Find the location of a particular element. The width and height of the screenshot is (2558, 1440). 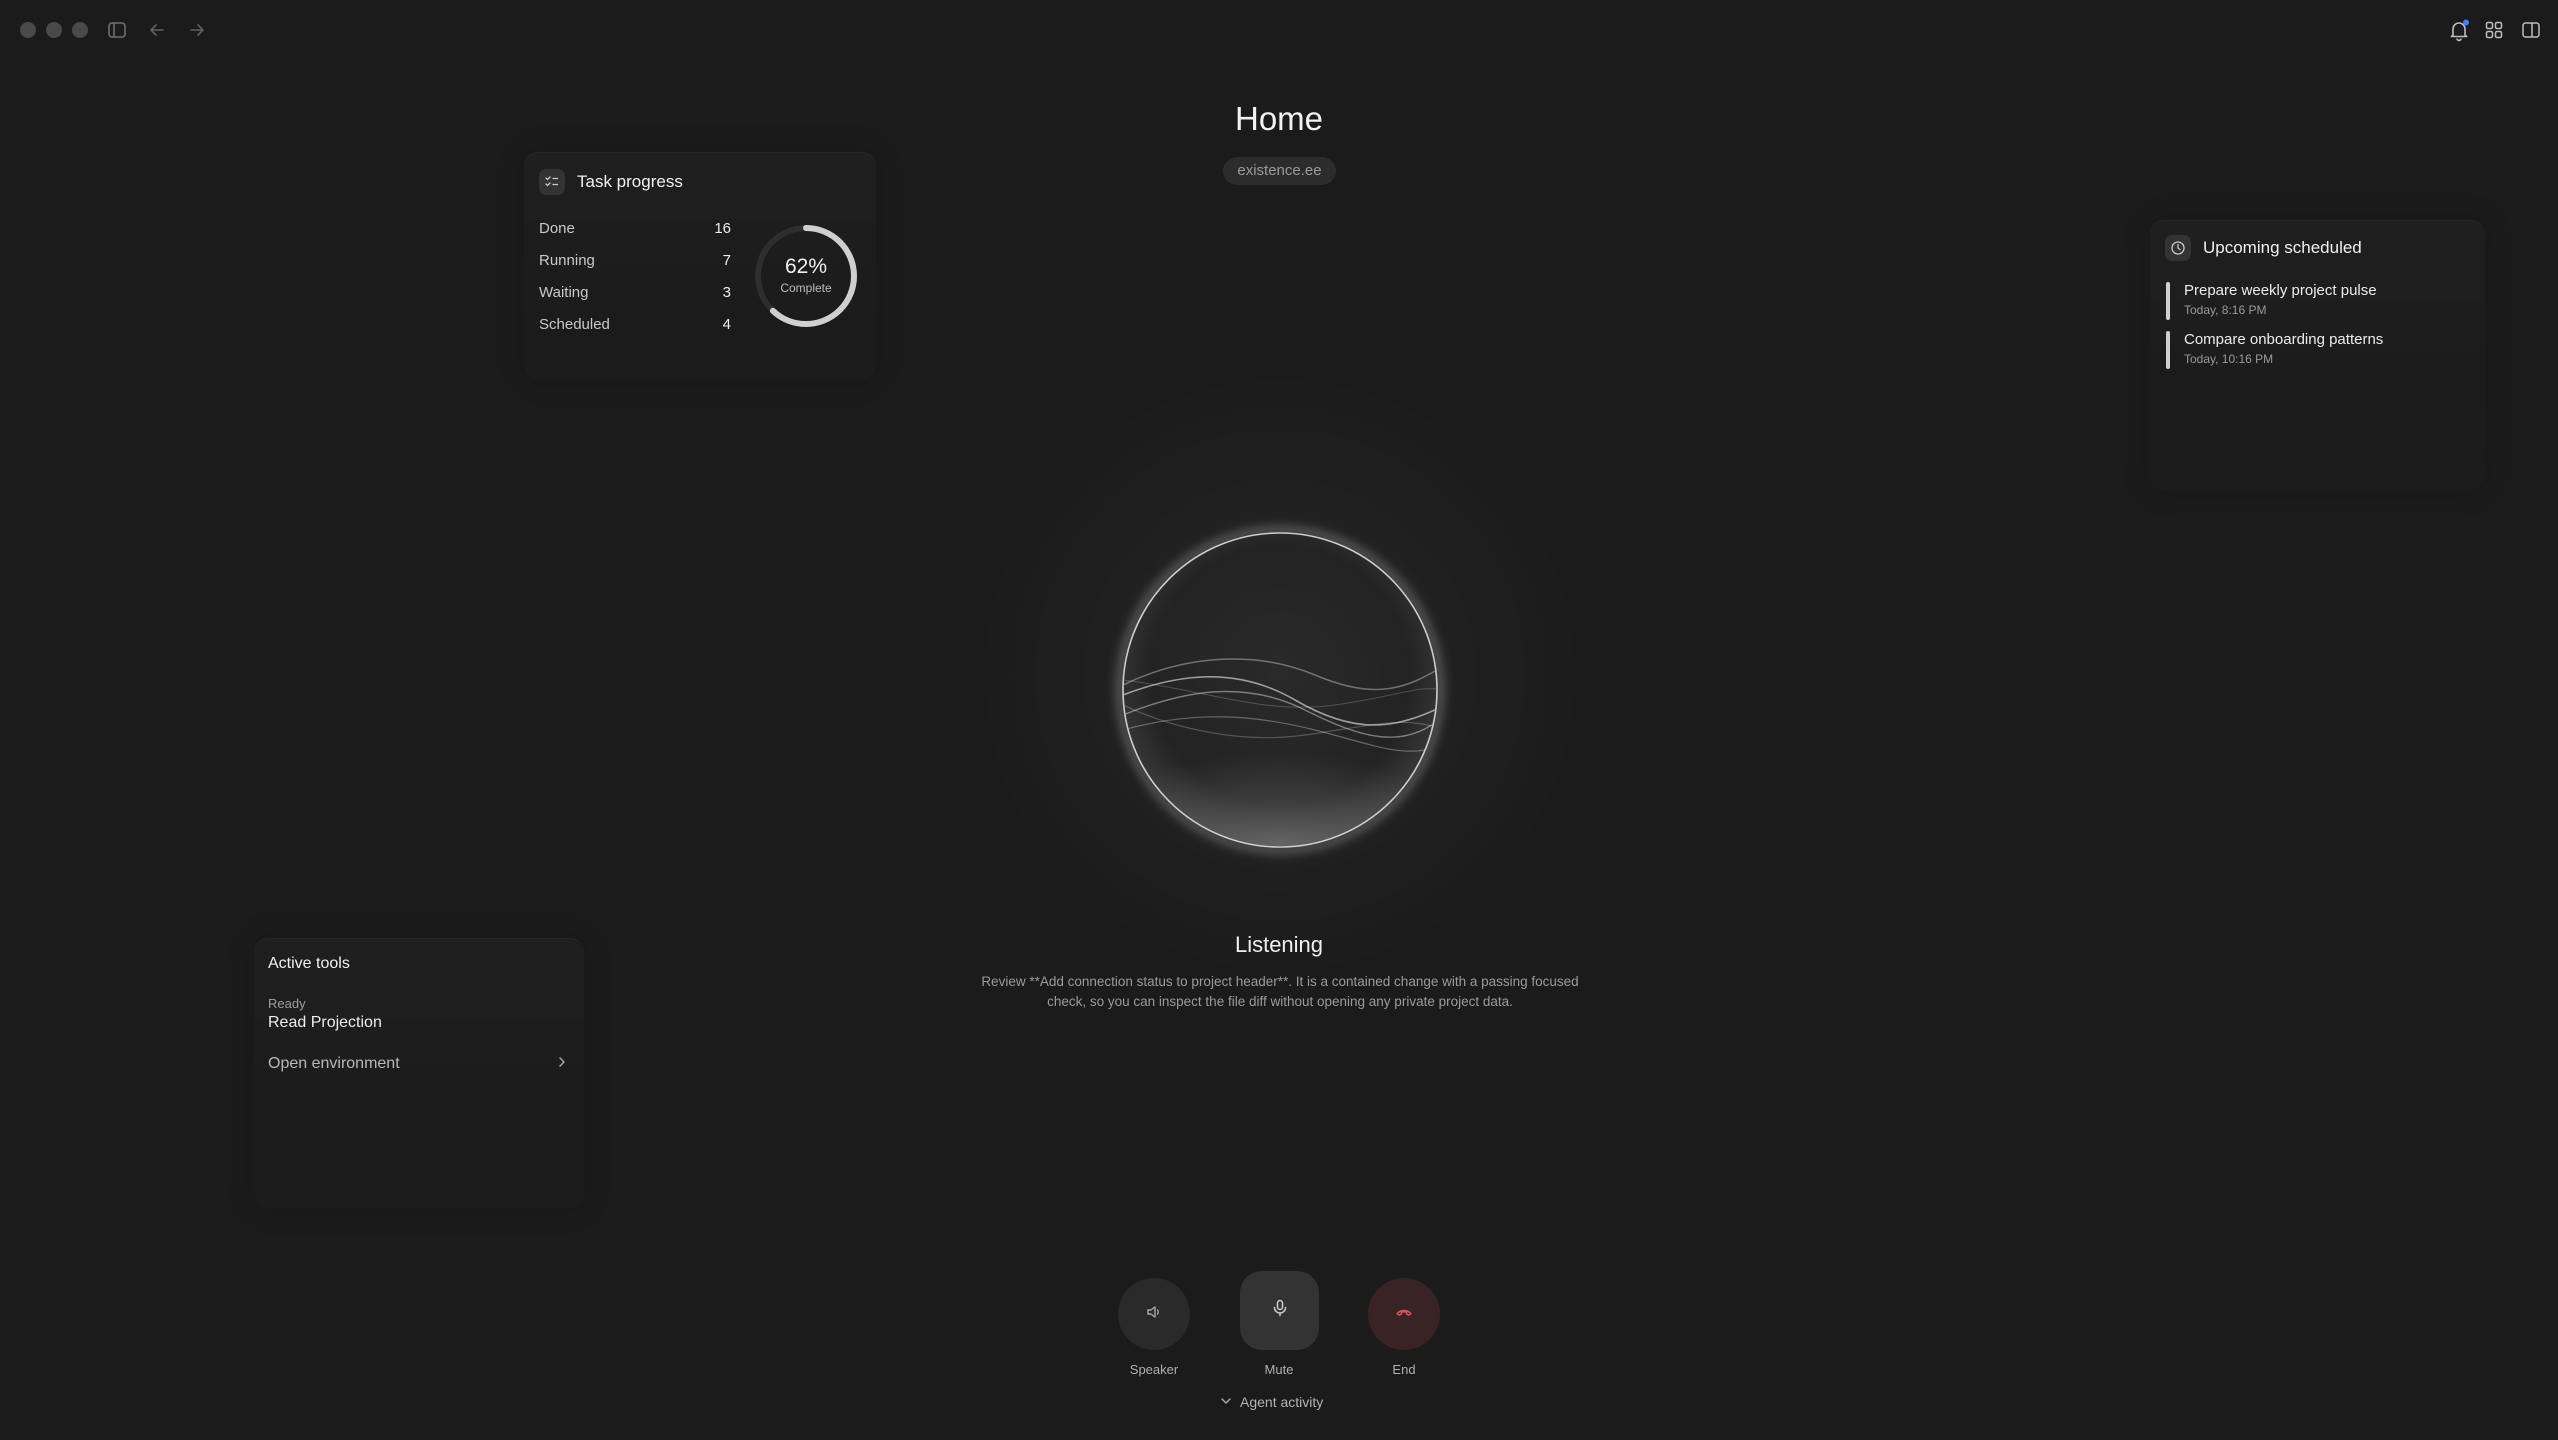

stat-value: 7 is located at coordinates (726, 260).